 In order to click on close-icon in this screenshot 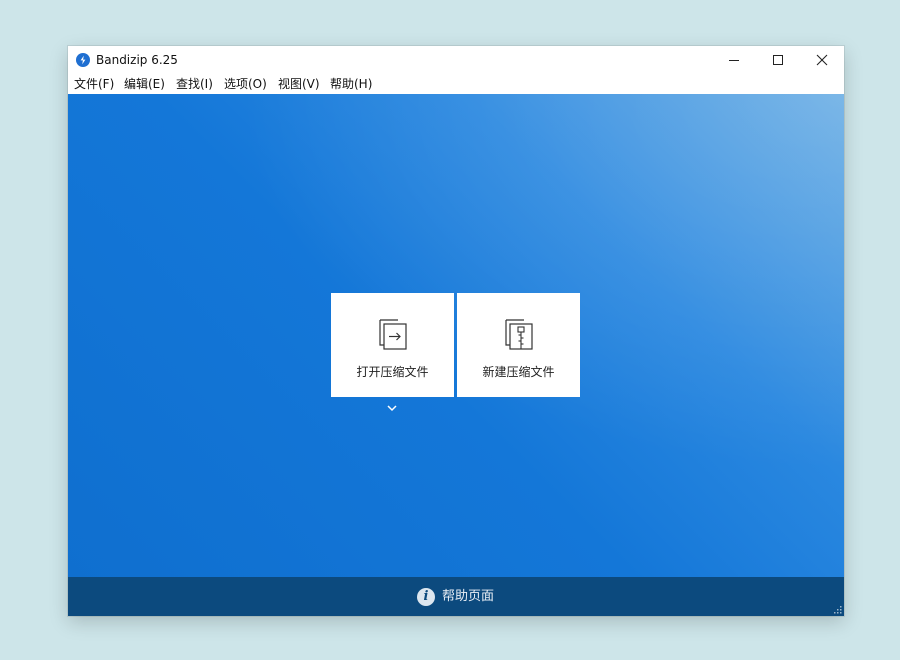, I will do `click(822, 60)`.